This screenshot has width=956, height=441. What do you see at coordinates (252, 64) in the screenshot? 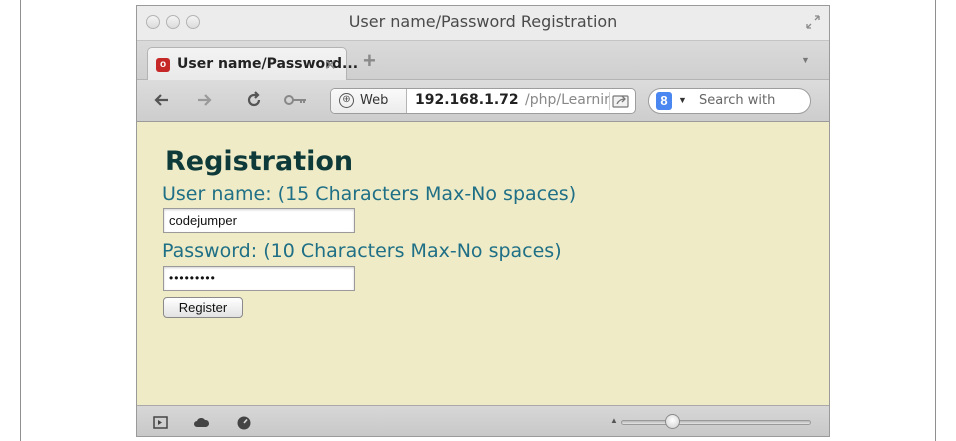
I see `tab-active: o User name/Password... ✕` at bounding box center [252, 64].